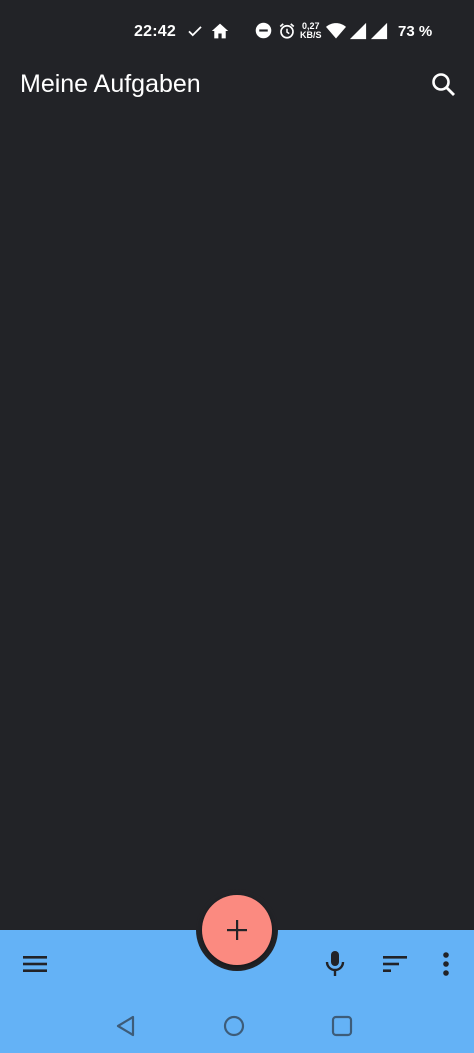  Describe the element at coordinates (263, 33) in the screenshot. I see `do-not-disturb-icon` at that location.